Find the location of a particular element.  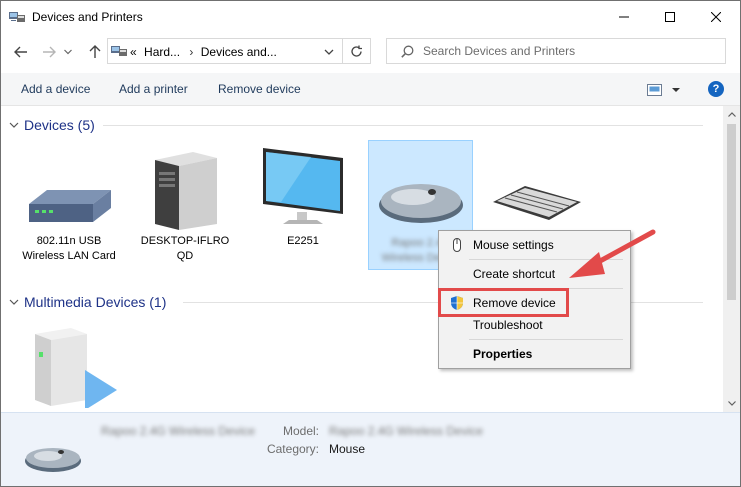

arrow-right-icon is located at coordinates (49, 52).